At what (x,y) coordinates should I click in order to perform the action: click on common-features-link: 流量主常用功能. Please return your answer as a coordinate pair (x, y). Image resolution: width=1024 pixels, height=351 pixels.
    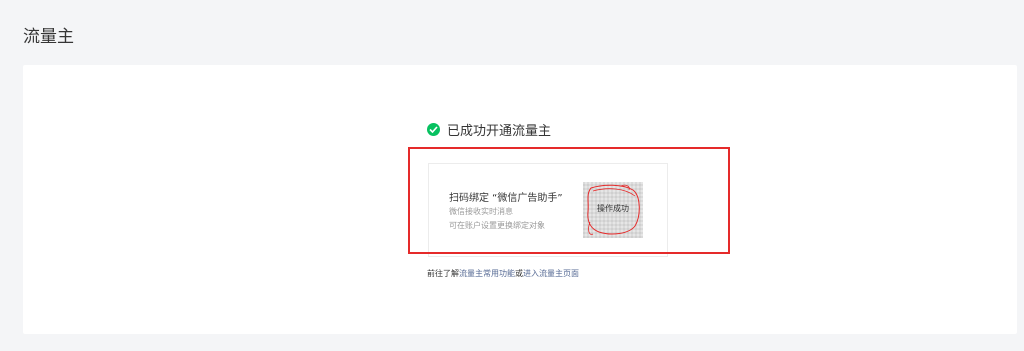
    Looking at the image, I should click on (487, 273).